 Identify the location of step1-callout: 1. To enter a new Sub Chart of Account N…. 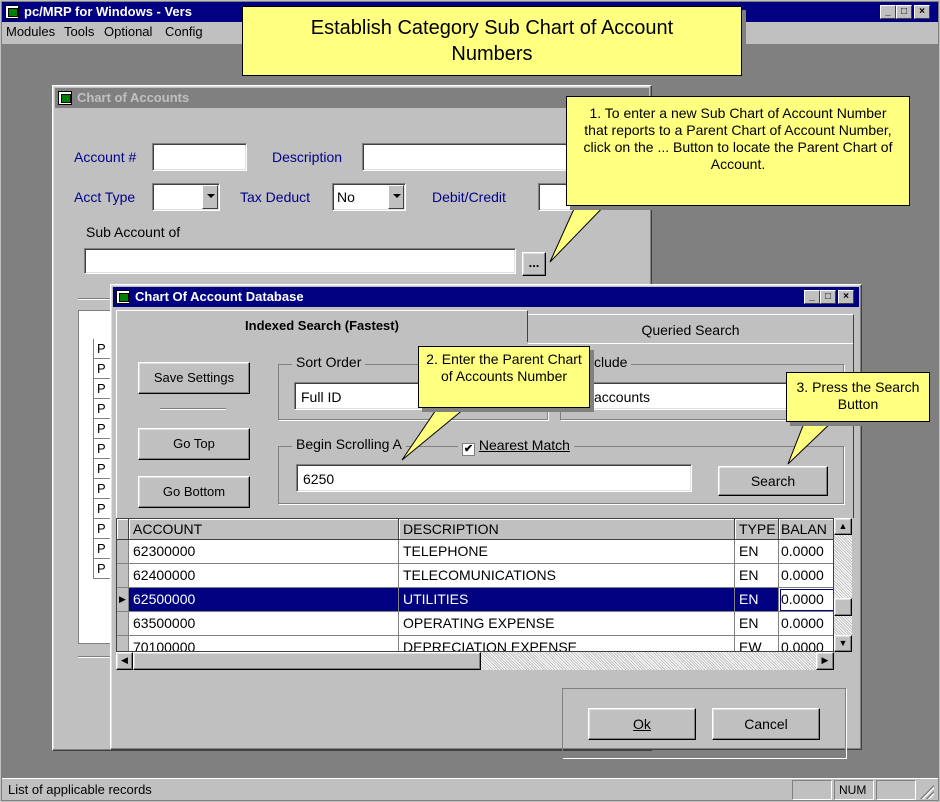
(738, 151).